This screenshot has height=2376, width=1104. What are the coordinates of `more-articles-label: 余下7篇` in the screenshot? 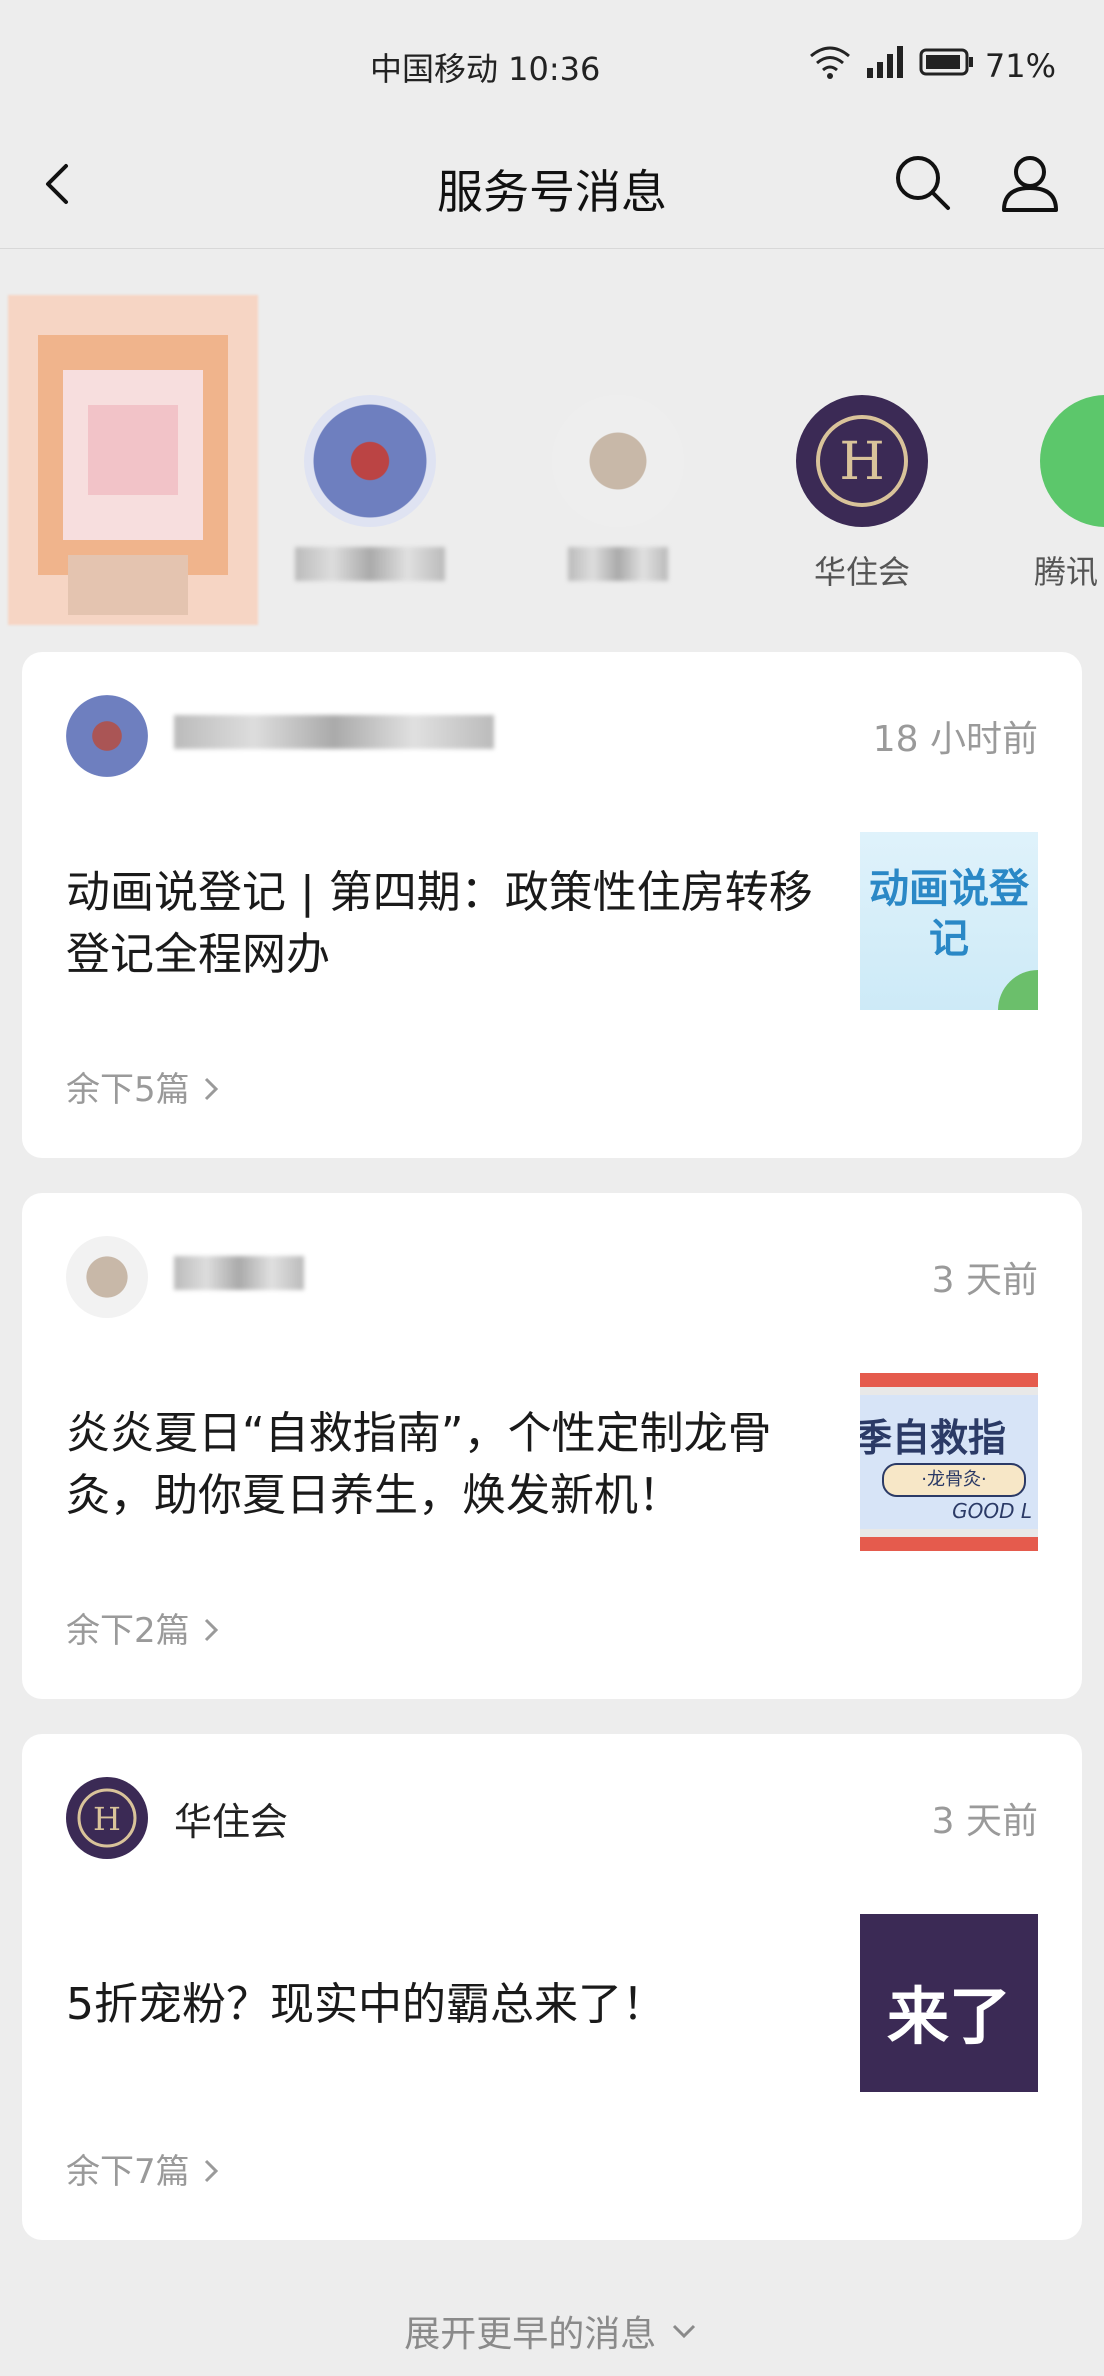 It's located at (128, 2172).